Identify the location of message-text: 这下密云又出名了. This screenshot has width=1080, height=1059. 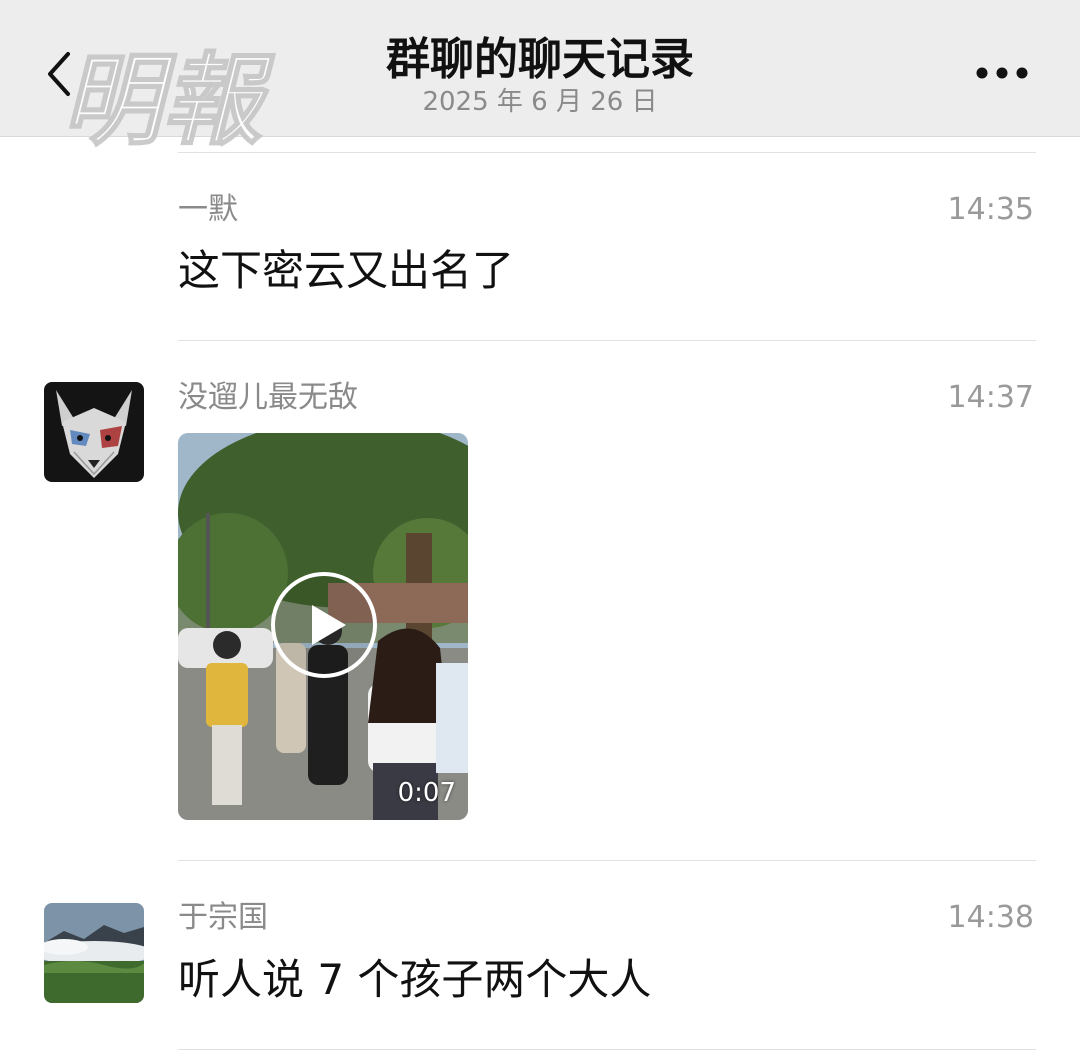
(346, 271).